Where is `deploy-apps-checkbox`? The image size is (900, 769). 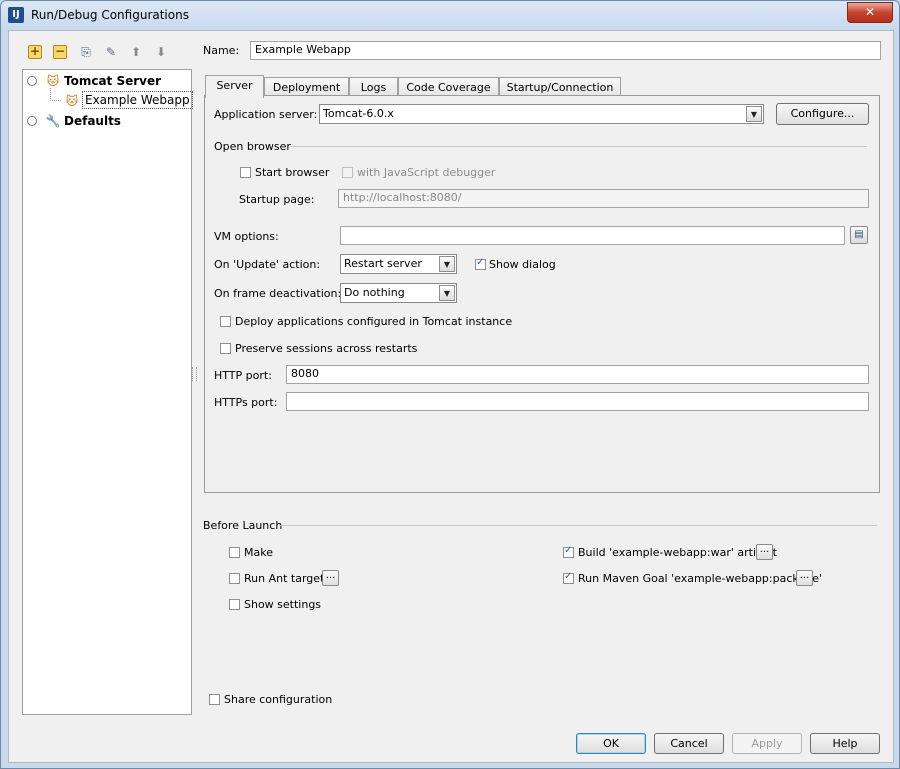
deploy-apps-checkbox is located at coordinates (225, 321).